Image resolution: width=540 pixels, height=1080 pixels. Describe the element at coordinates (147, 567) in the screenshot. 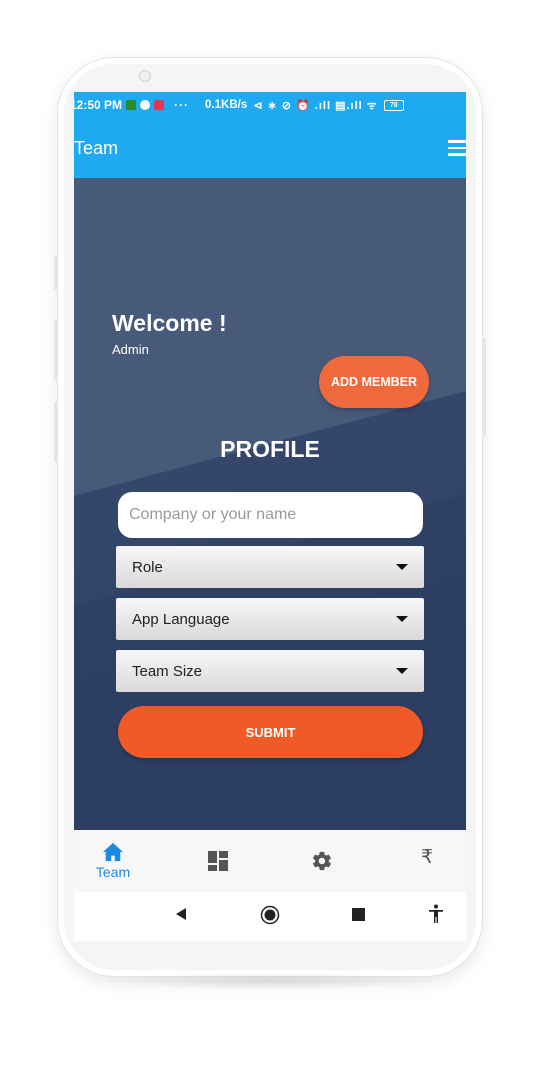

I see `role-select-label: Role` at that location.